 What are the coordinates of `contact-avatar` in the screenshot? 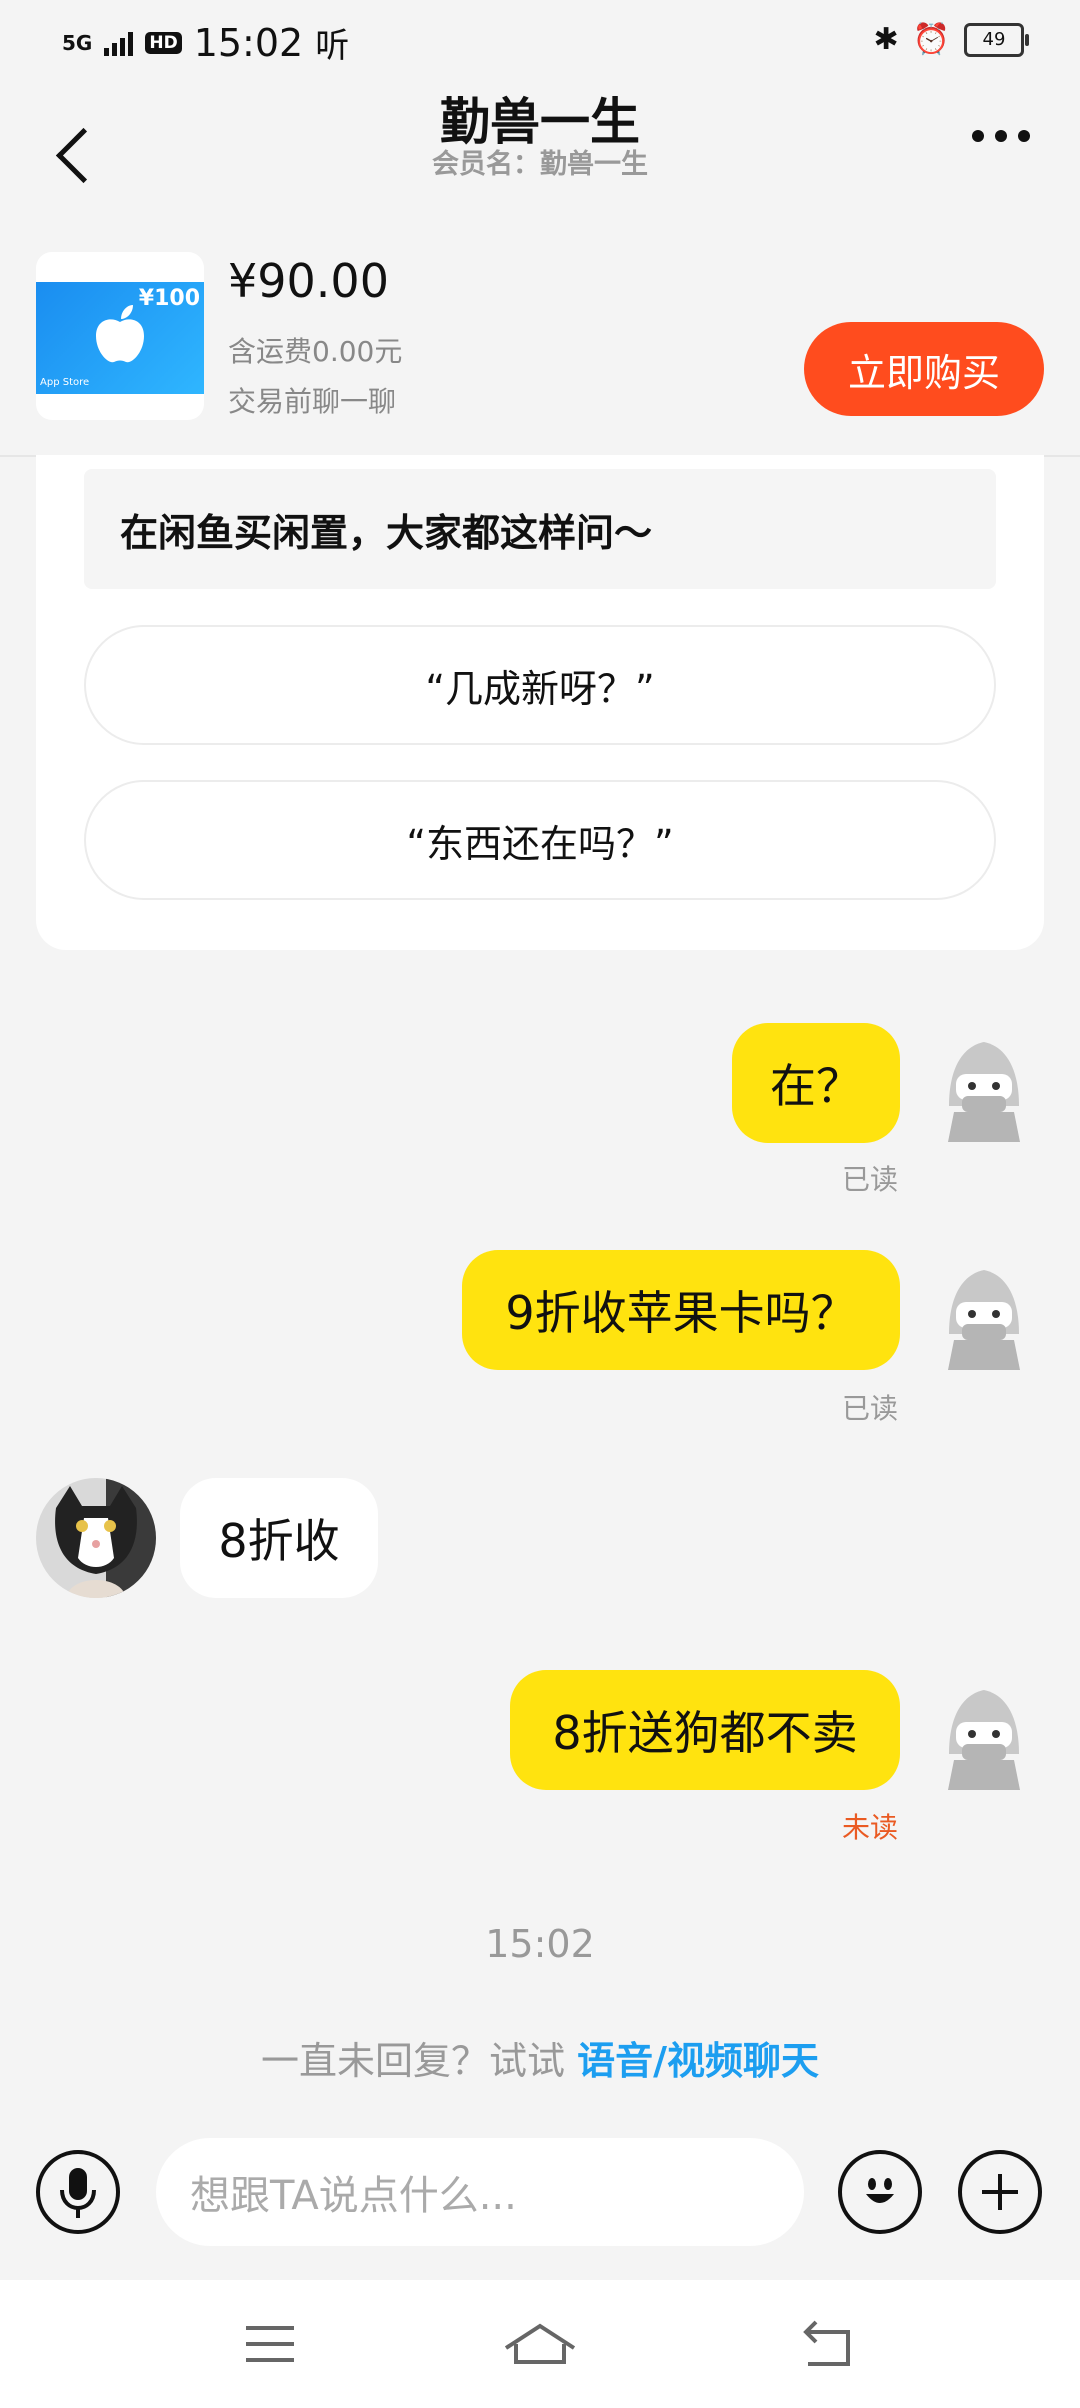 It's located at (96, 1538).